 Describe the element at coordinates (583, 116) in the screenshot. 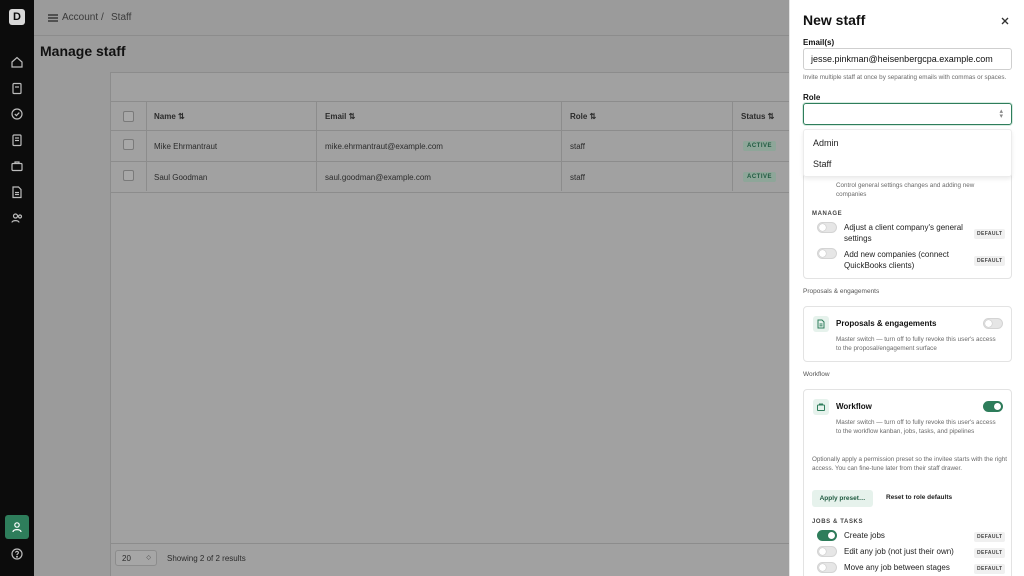

I see `col-role: Role ⇅` at that location.